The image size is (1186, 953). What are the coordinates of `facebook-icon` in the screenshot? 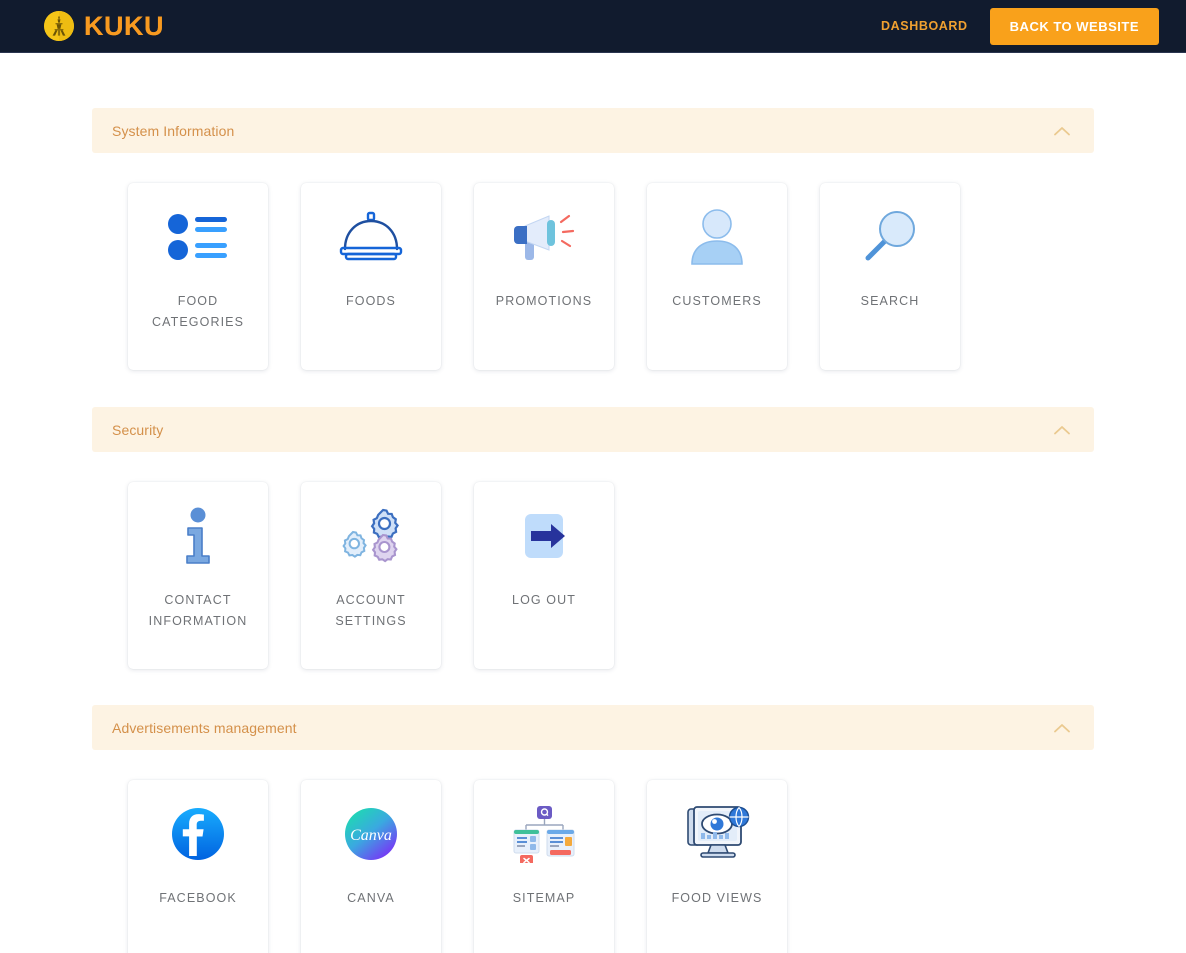 It's located at (198, 834).